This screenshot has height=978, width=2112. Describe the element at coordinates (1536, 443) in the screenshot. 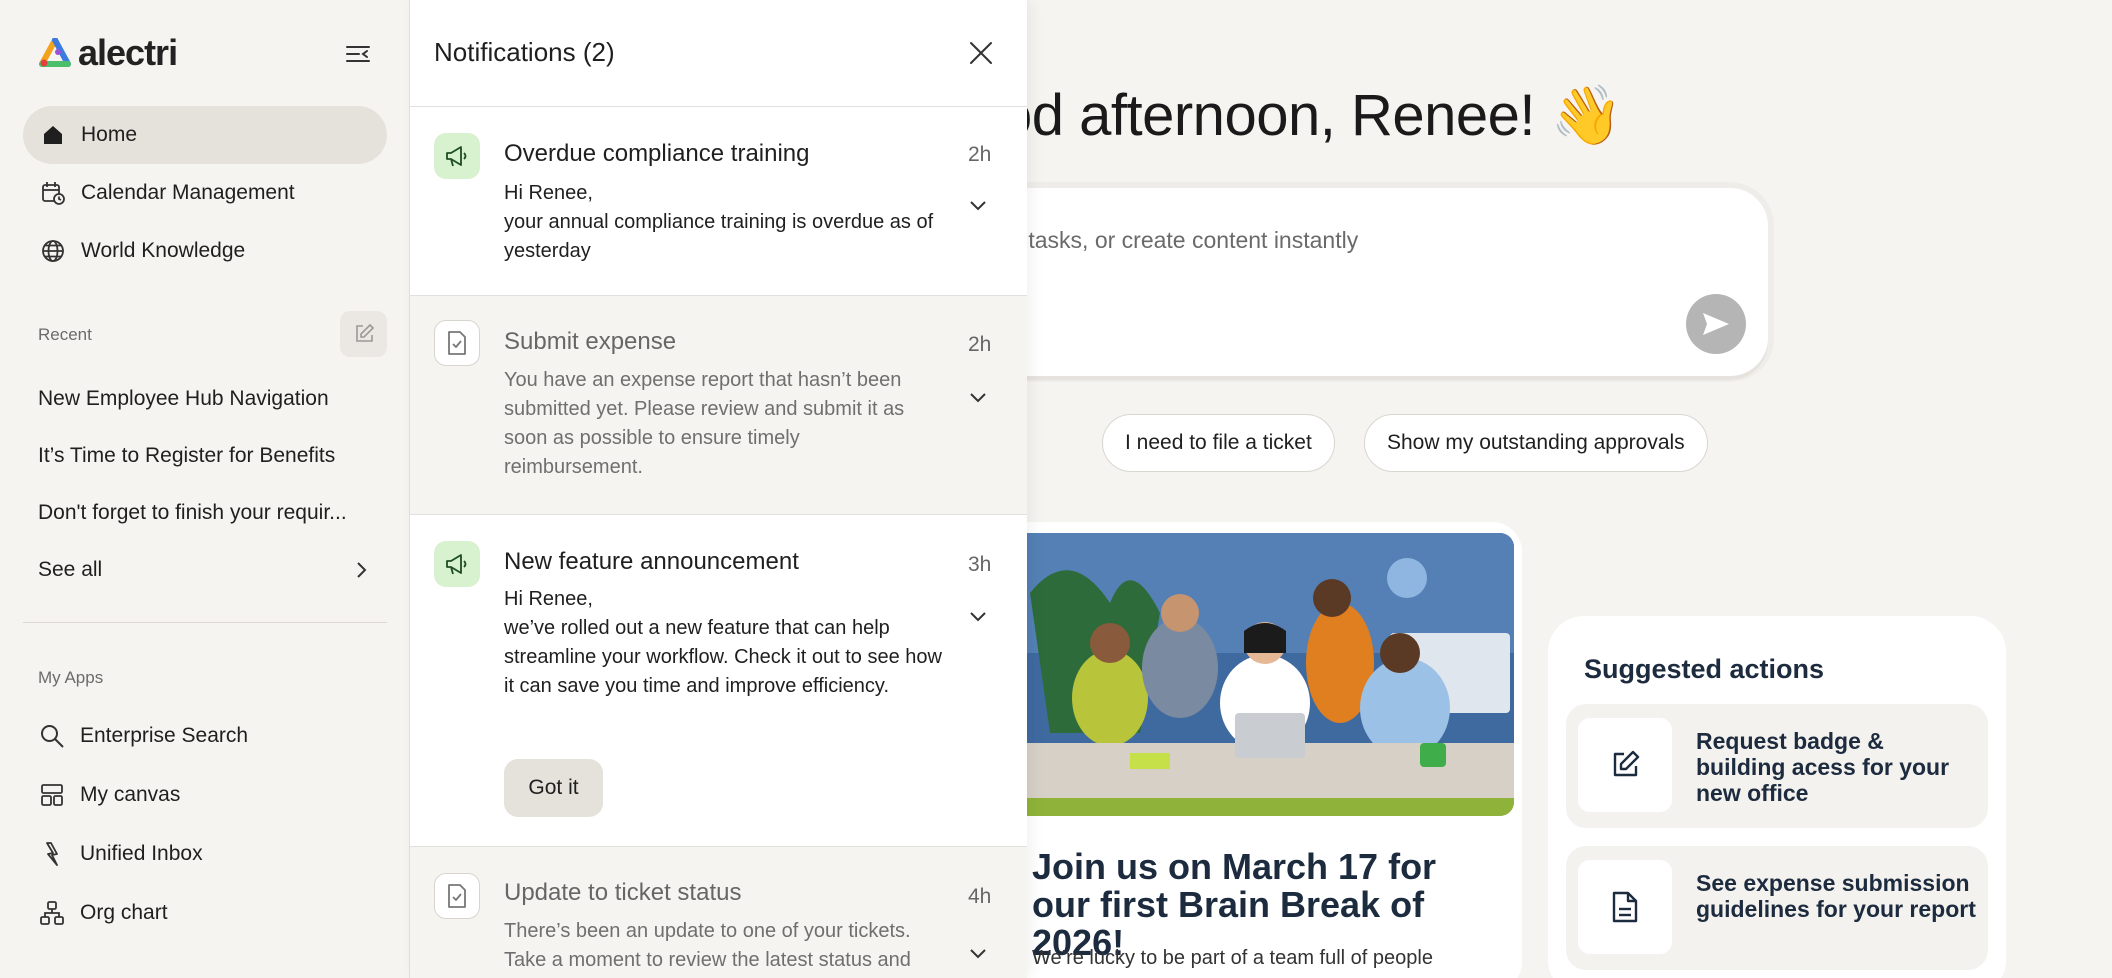

I see `suggestion-chip-outstanding-approvals: Show my outstanding approvals` at that location.